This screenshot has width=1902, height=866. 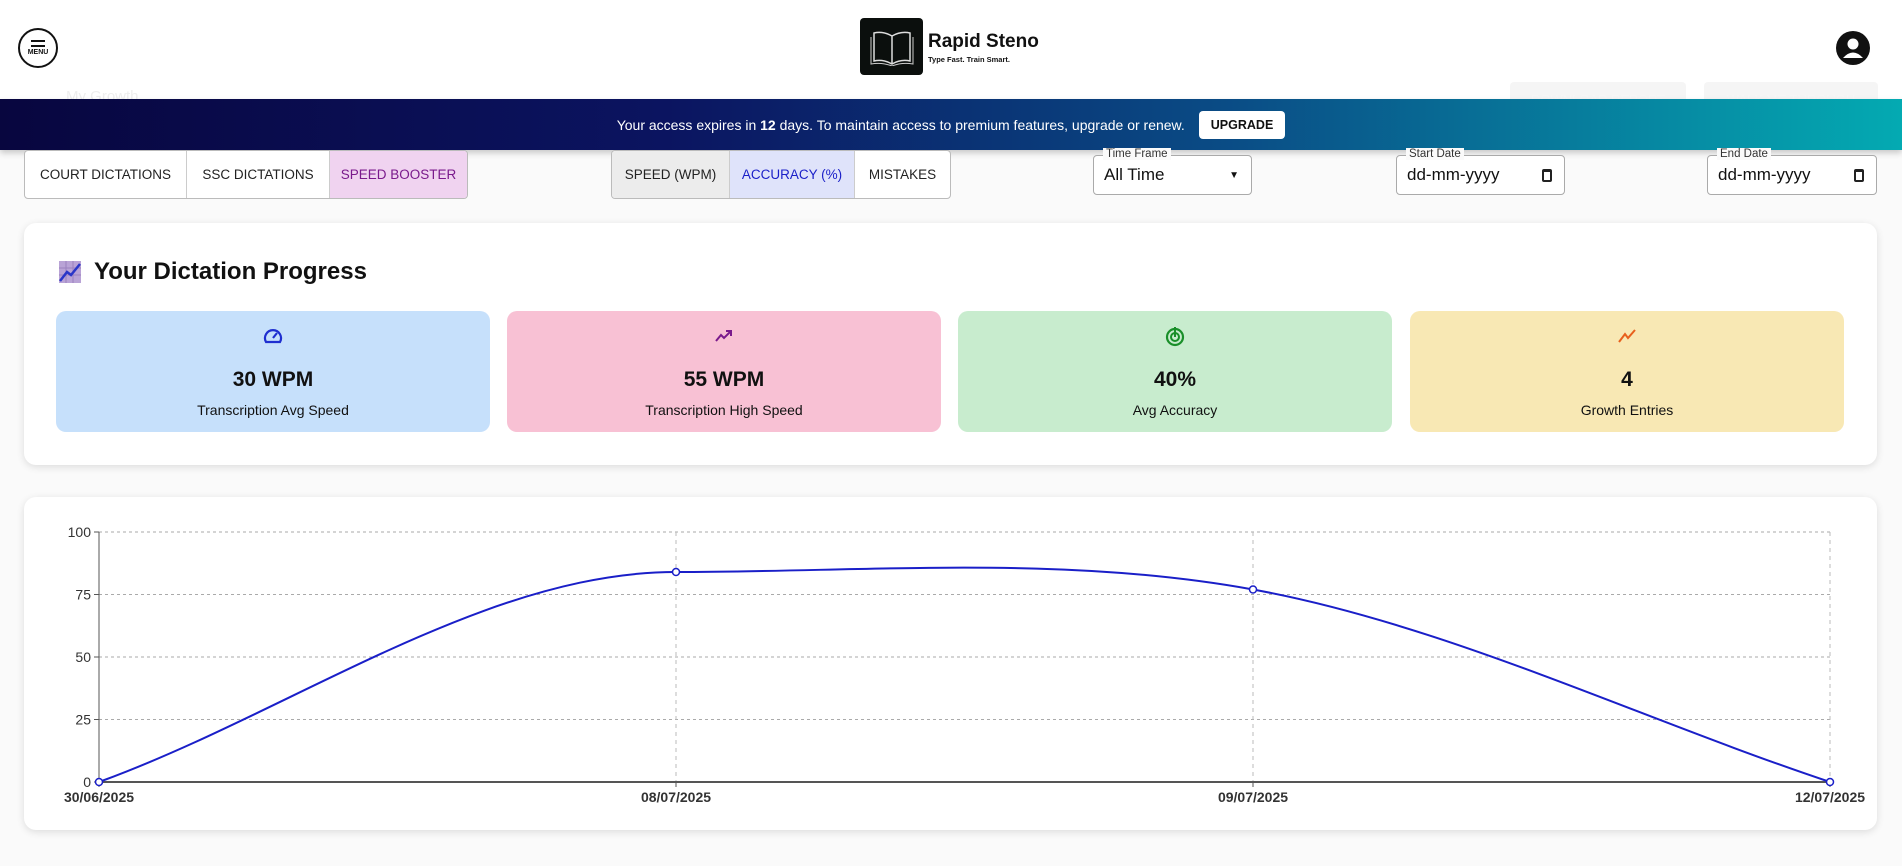 What do you see at coordinates (99, 797) in the screenshot?
I see `x-tick-label: 30/06/2025` at bounding box center [99, 797].